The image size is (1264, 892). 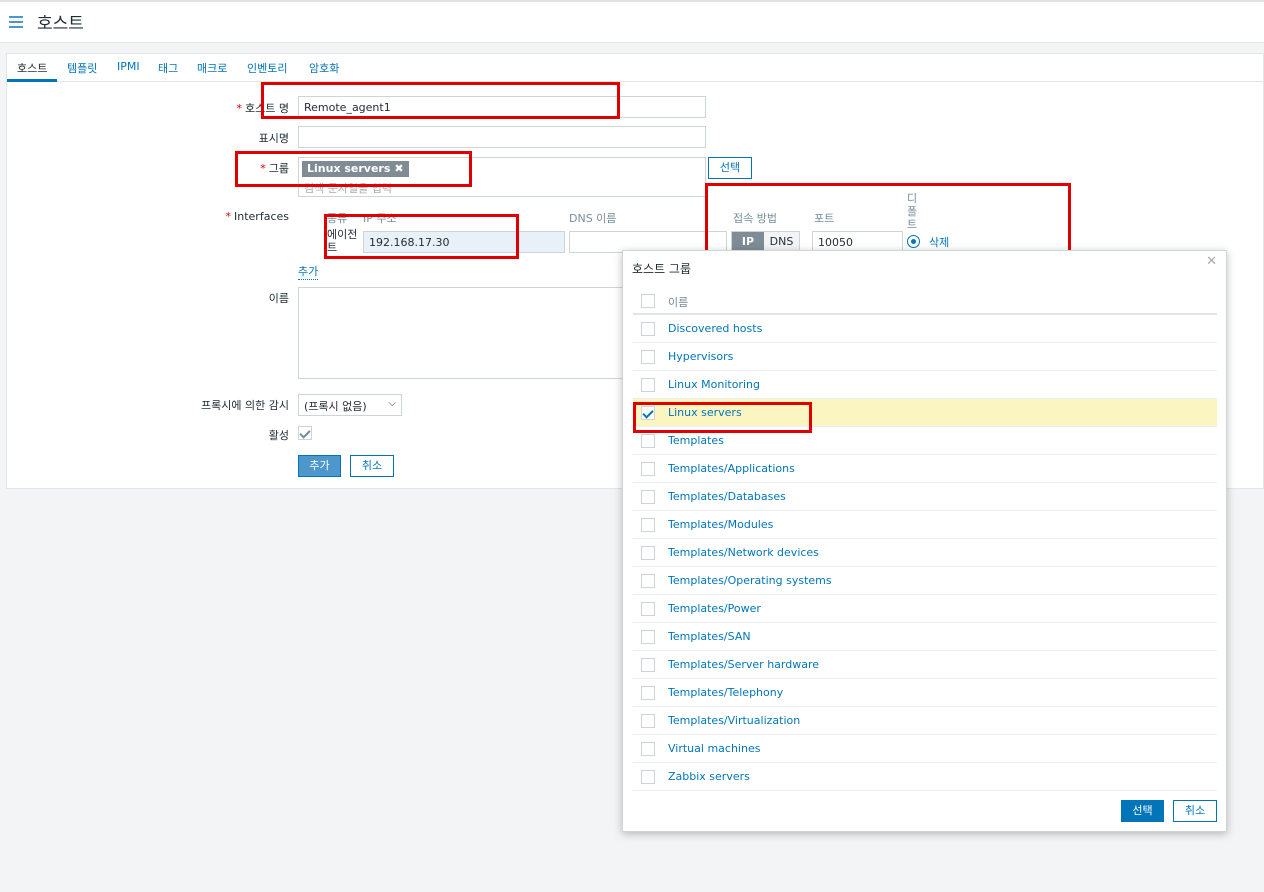 I want to click on enabled-label: 활성, so click(x=278, y=435).